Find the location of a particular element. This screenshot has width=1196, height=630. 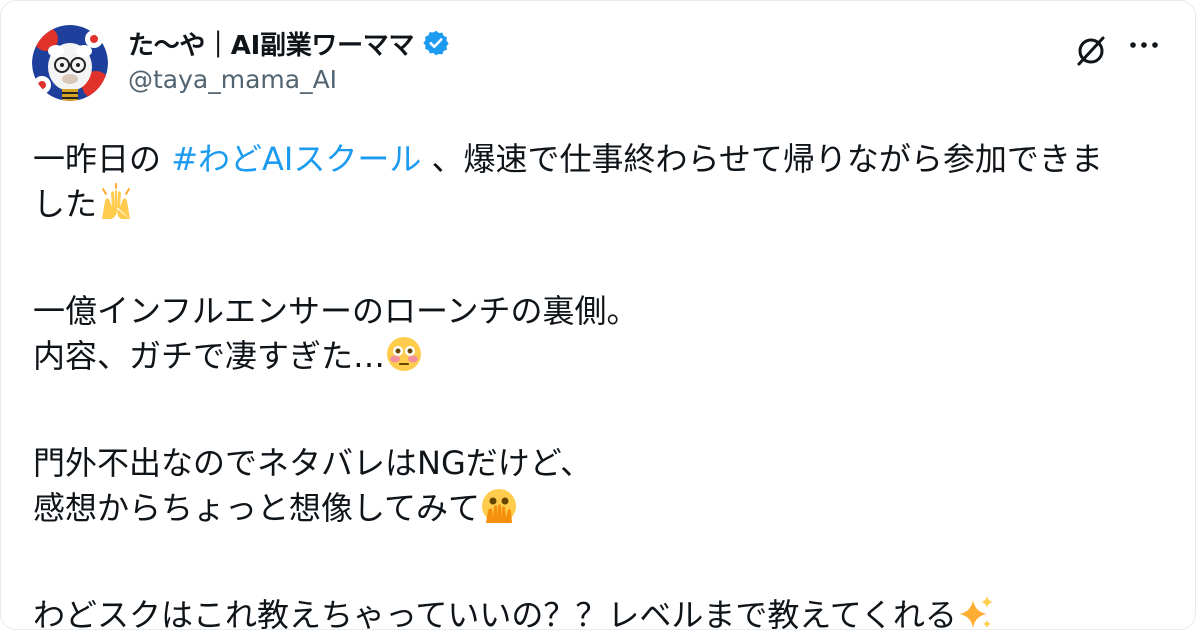

tweet-line-7: わどスクはこれ教えちゃっていいの？？レベルまで教えてくれる is located at coordinates (601, 611).